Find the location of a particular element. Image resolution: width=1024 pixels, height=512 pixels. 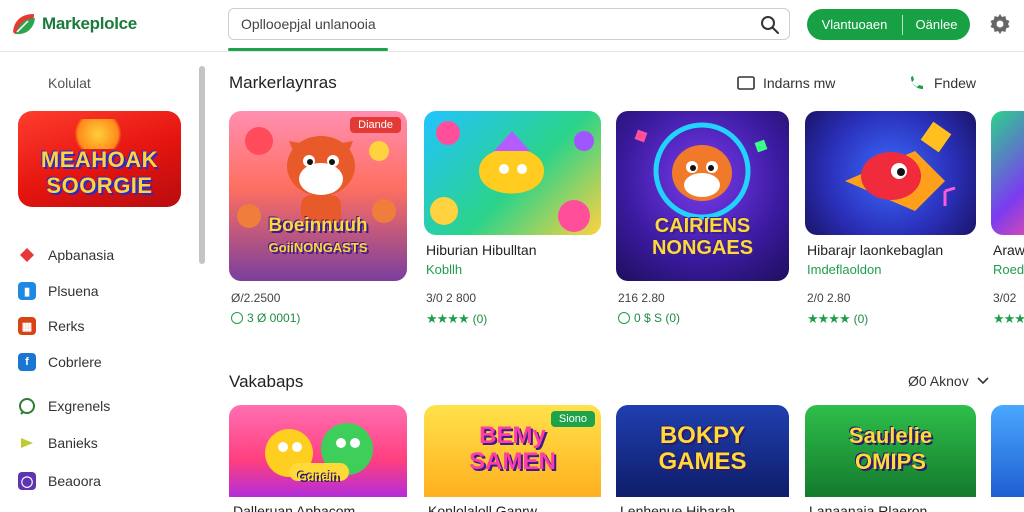

sidebar-item-rerks: ▦ Rerks is located at coordinates (51, 326).